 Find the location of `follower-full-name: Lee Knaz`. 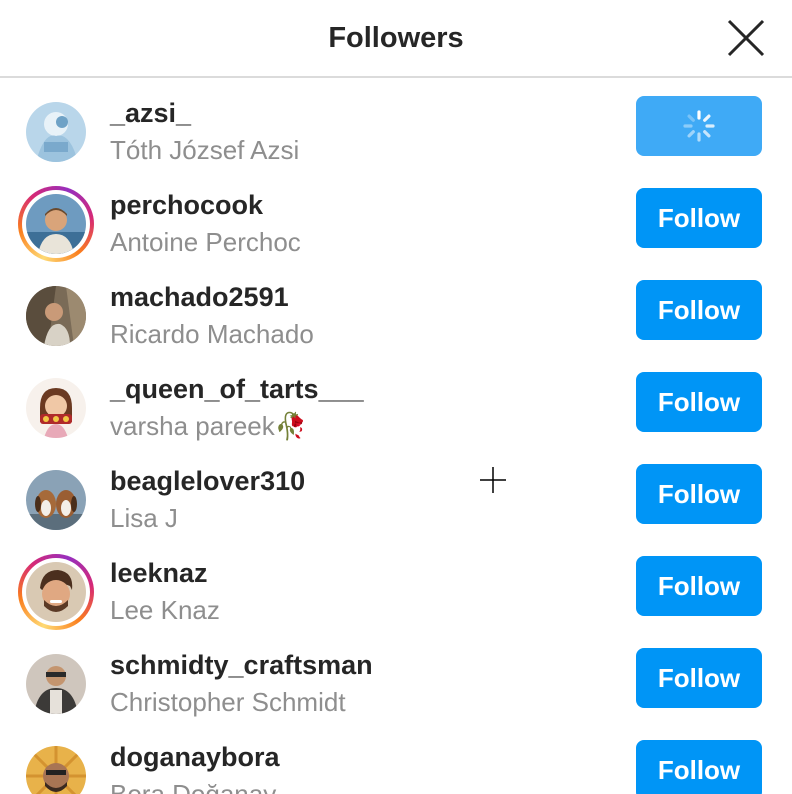

follower-full-name: Lee Knaz is located at coordinates (165, 610).